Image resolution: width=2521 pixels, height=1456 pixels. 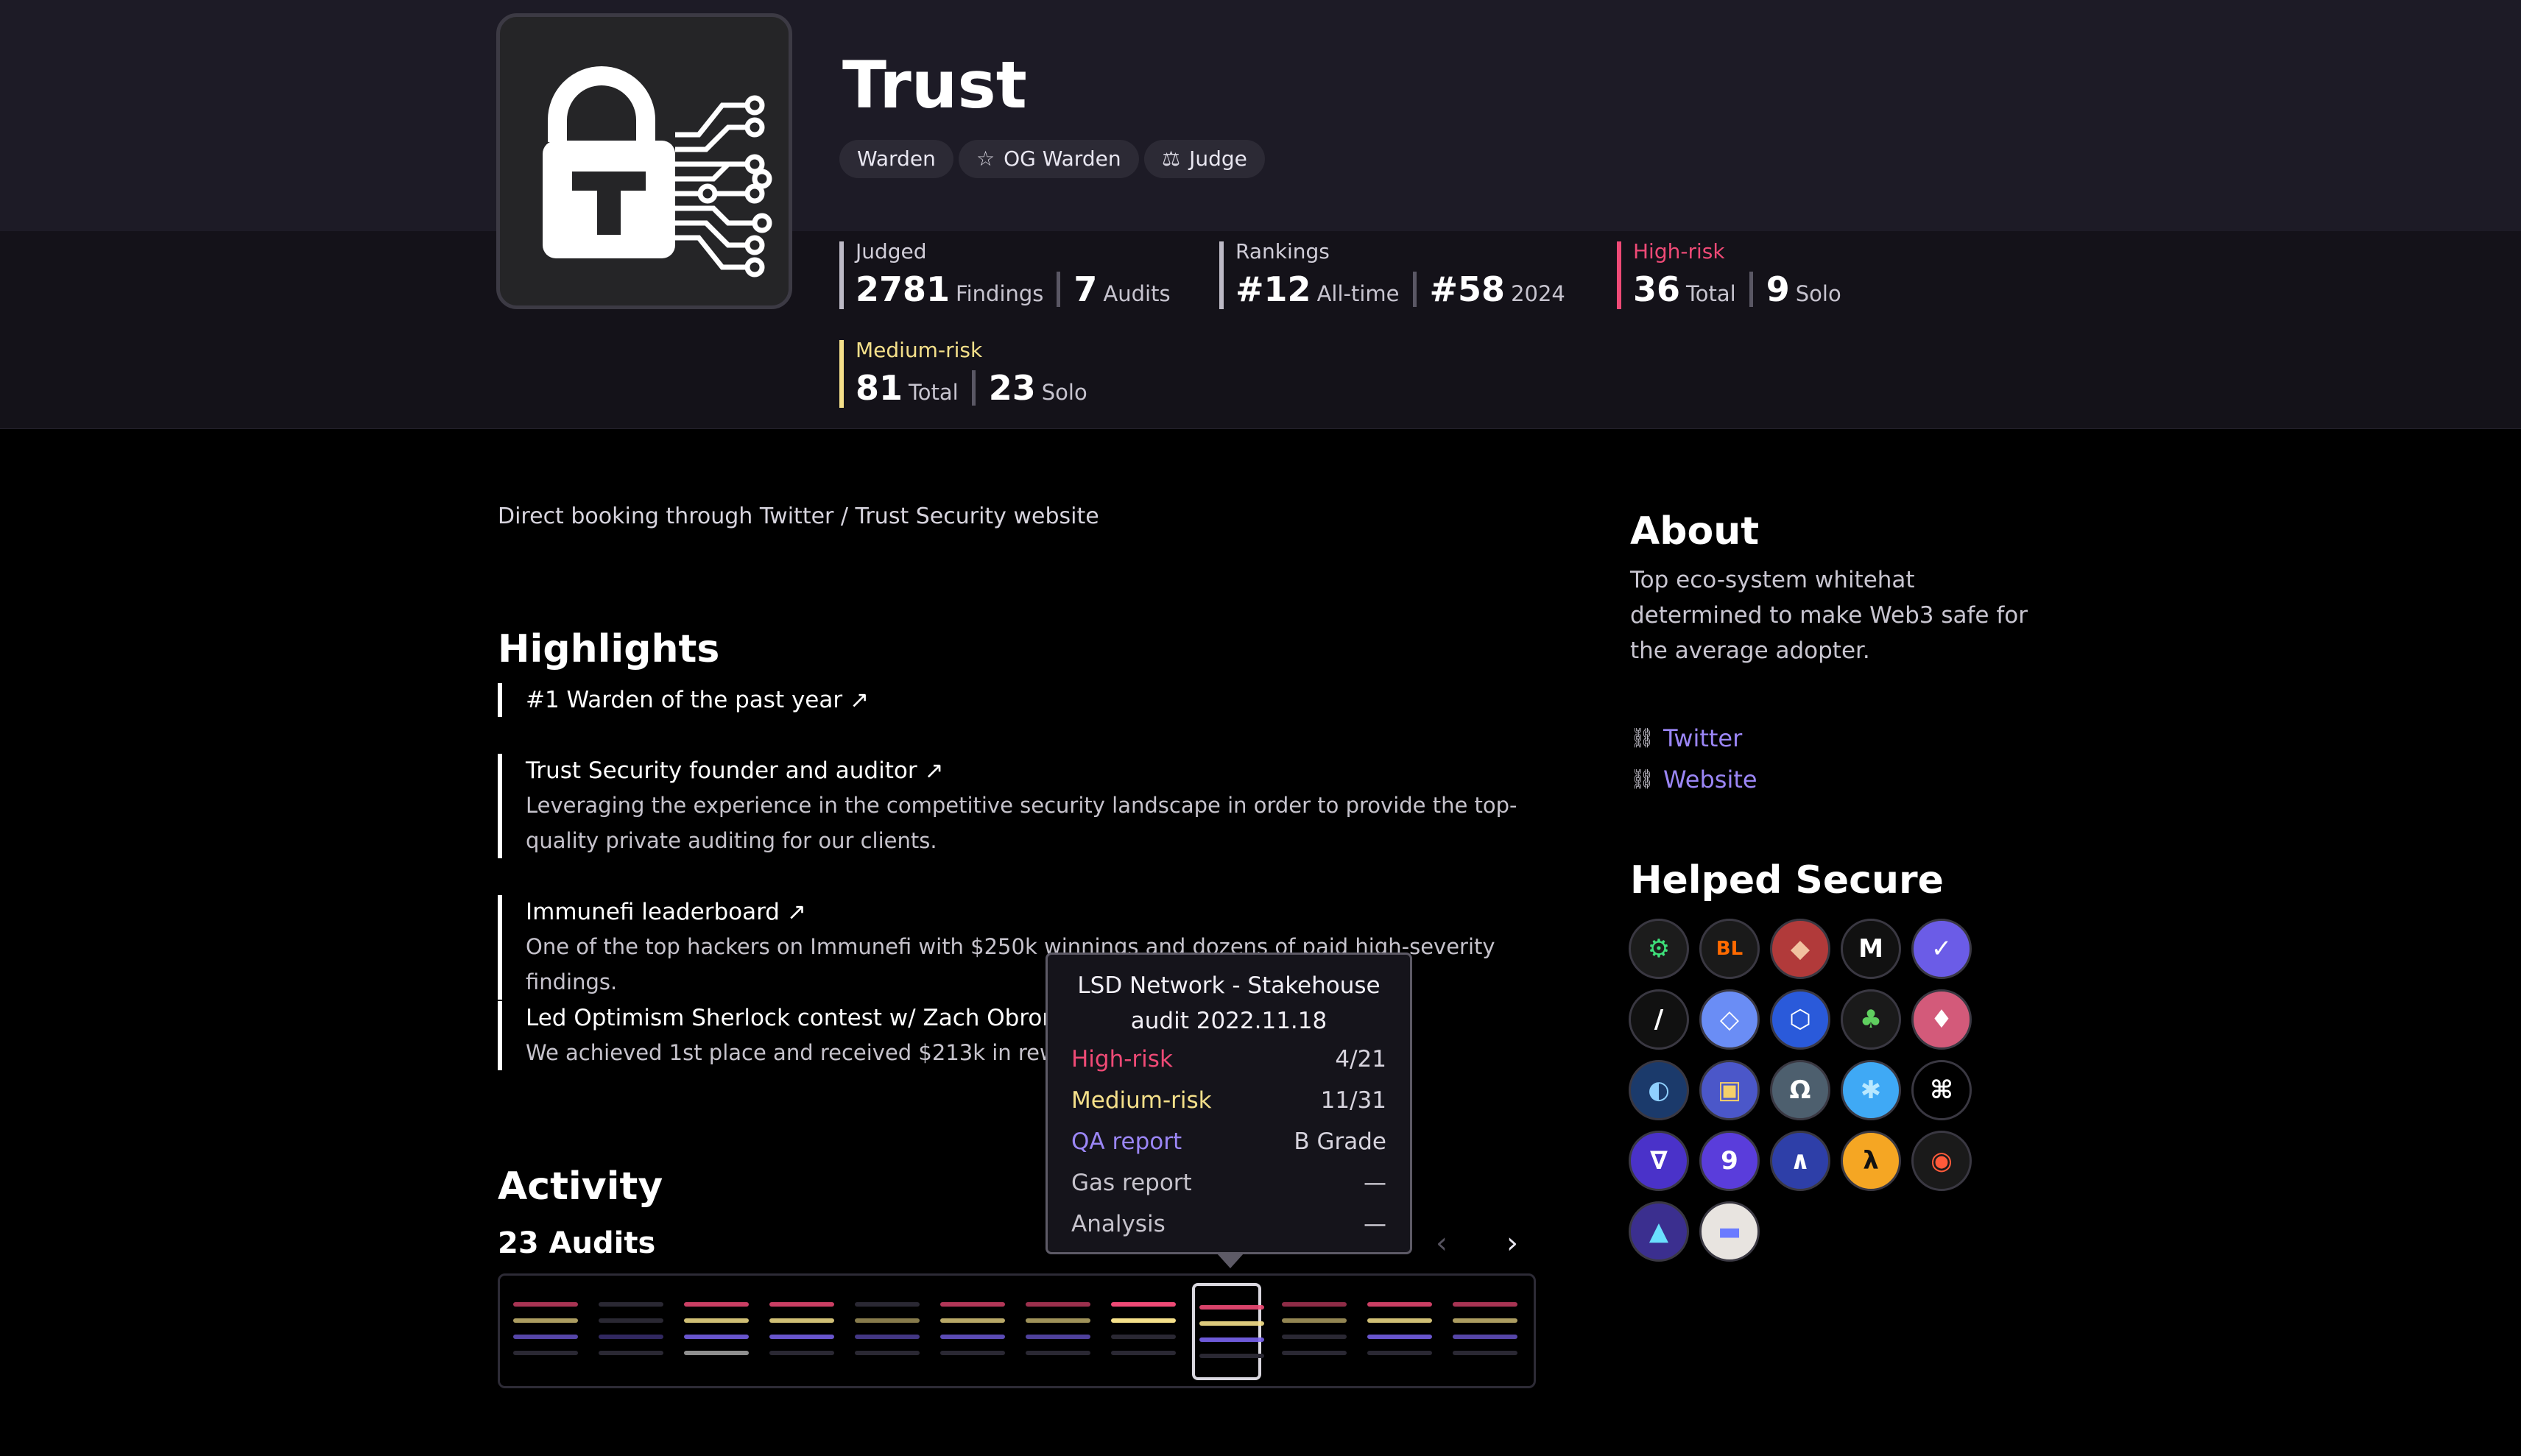 What do you see at coordinates (1800, 1161) in the screenshot?
I see `logo-18-icon: ∧` at bounding box center [1800, 1161].